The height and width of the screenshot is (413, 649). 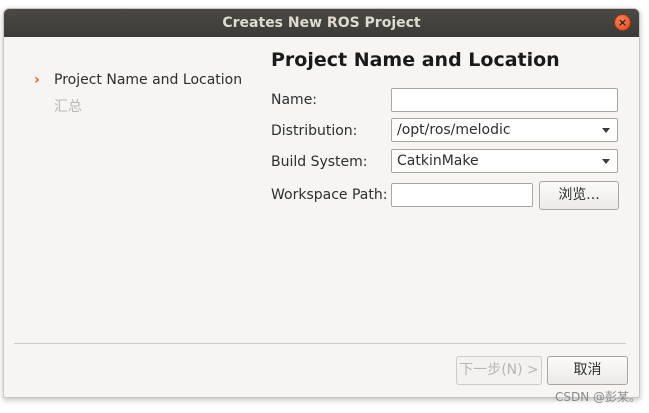 I want to click on step-project-name-location: › Project Name and Location, so click(x=138, y=80).